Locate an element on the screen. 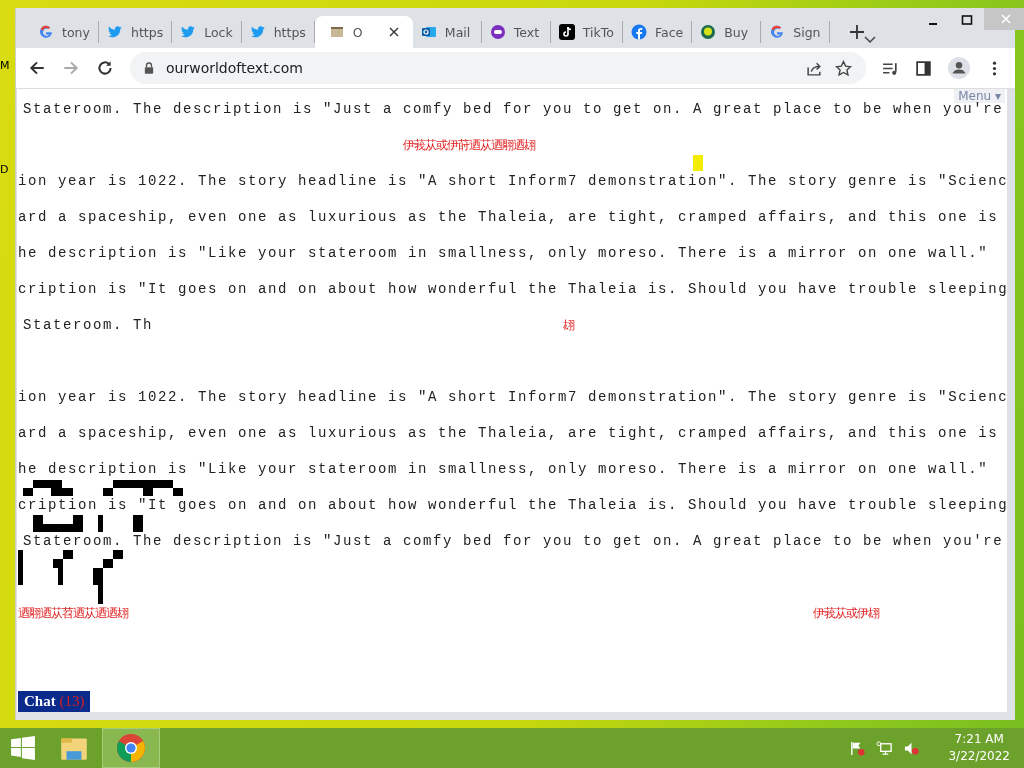 Image resolution: width=1024 pixels, height=768 pixels. scroll-icon is located at coordinates (336, 32).